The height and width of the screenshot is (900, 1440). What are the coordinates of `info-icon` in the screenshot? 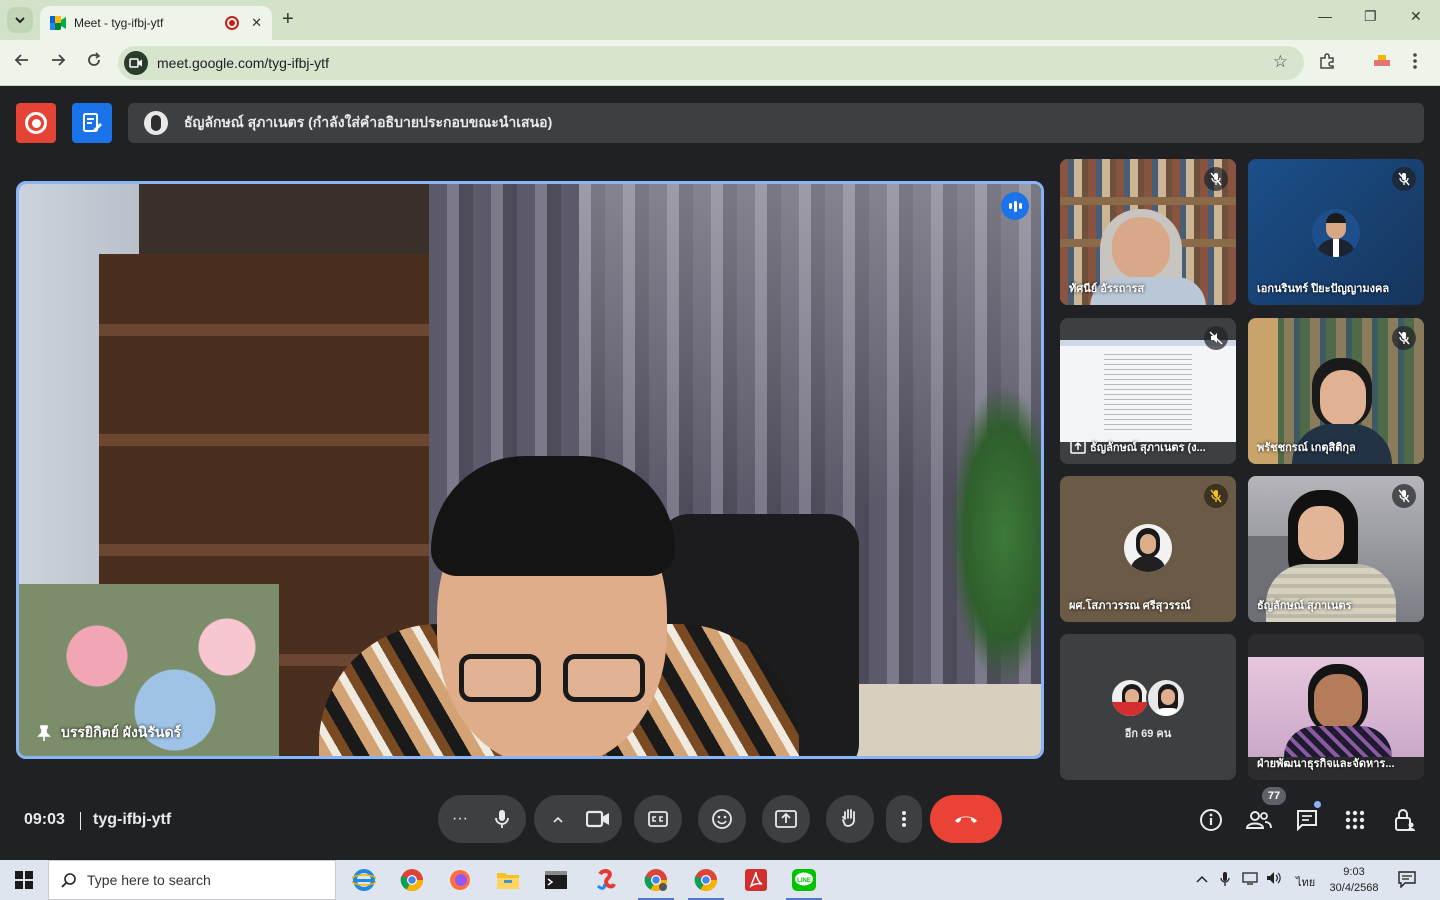 It's located at (1211, 820).